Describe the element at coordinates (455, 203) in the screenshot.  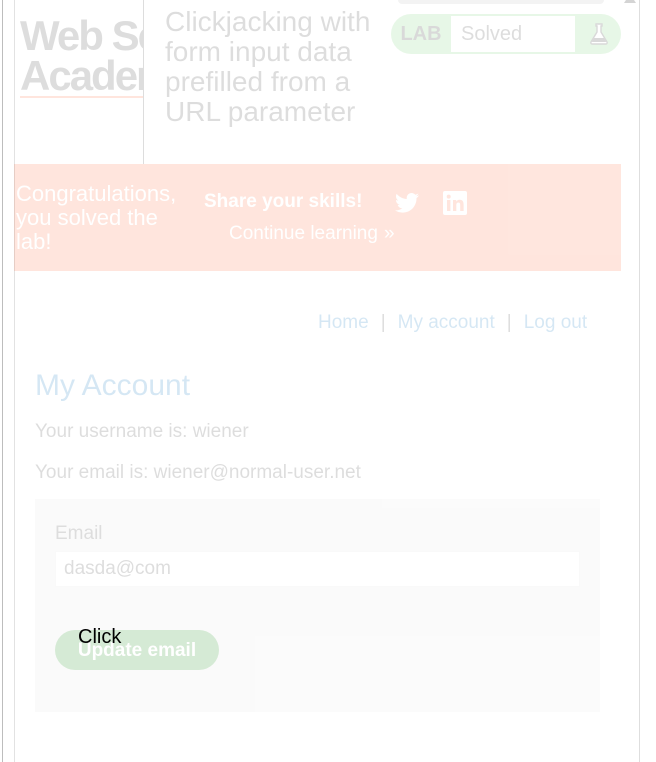
I see `linkedin-icon` at that location.